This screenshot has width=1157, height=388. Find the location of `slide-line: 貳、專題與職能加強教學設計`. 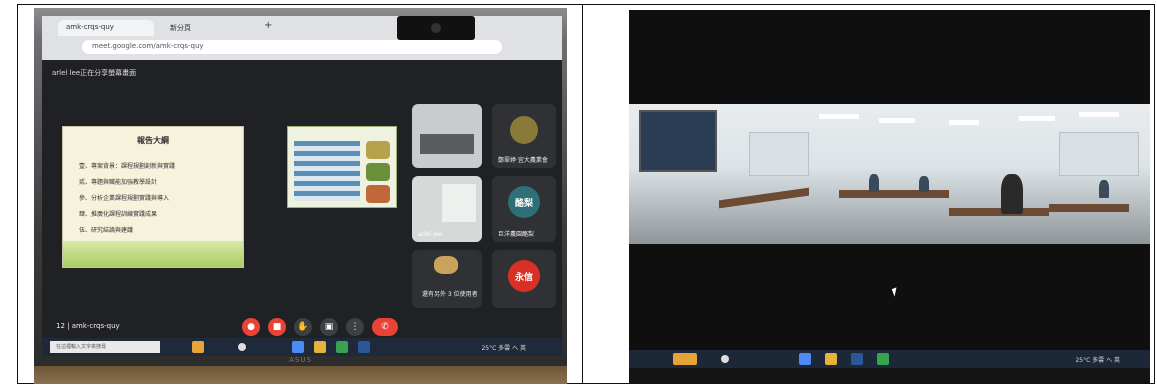

slide-line: 貳、專題與職能加強教學設計 is located at coordinates (118, 182).